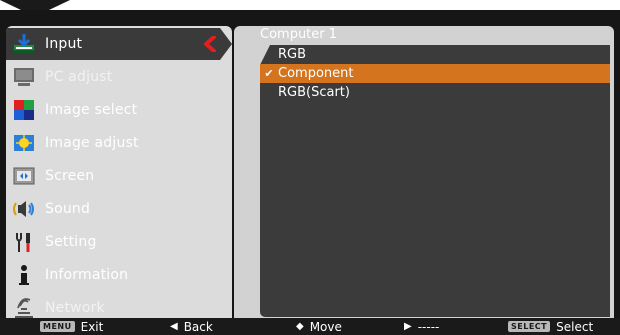  I want to click on information-icon, so click(24, 275).